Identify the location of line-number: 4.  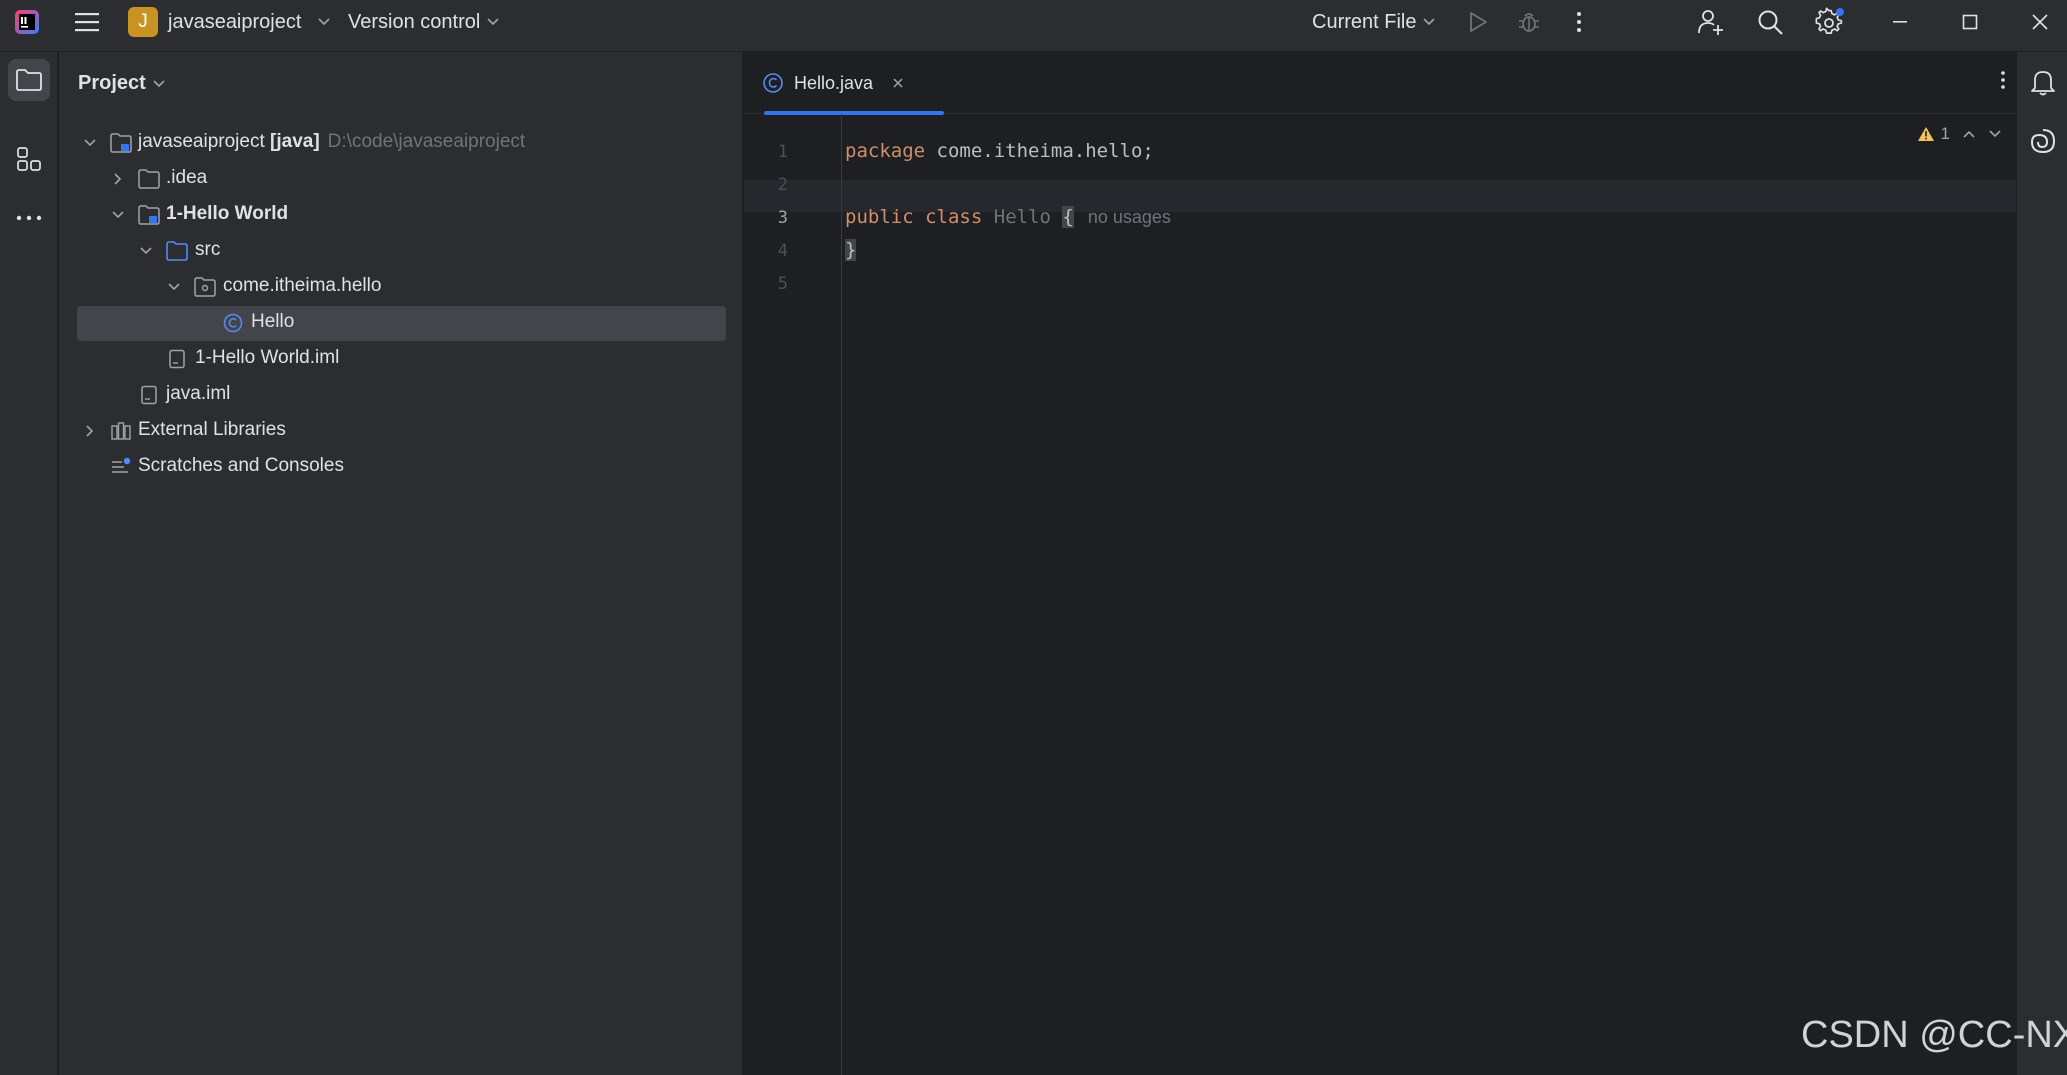
(782, 251).